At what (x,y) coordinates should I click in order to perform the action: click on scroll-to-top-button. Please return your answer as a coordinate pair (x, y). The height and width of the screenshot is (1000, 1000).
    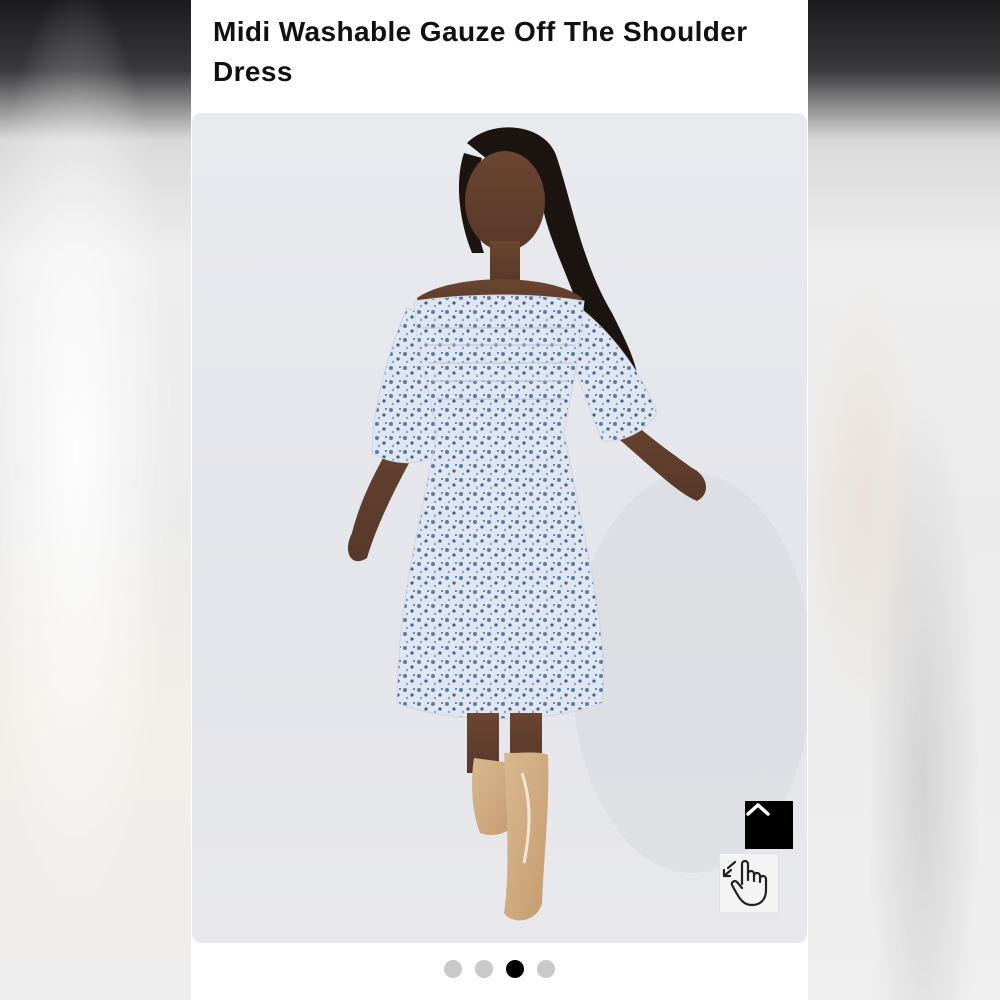
    Looking at the image, I should click on (769, 825).